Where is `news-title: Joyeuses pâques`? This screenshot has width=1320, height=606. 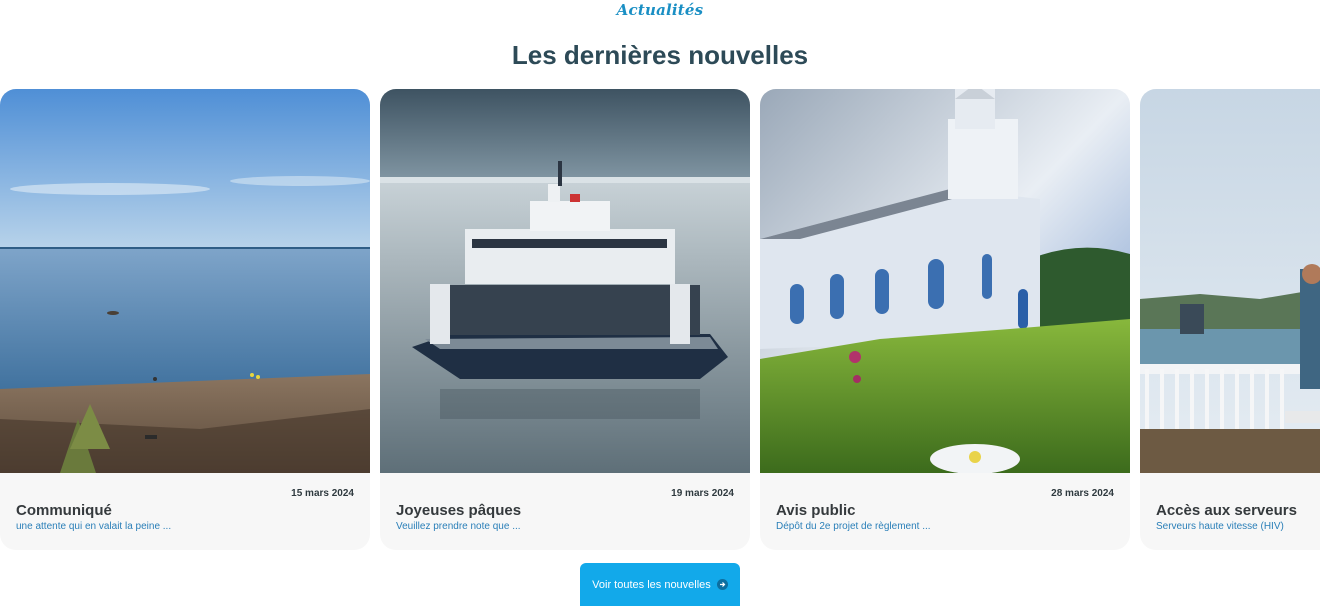 news-title: Joyeuses pâques is located at coordinates (458, 510).